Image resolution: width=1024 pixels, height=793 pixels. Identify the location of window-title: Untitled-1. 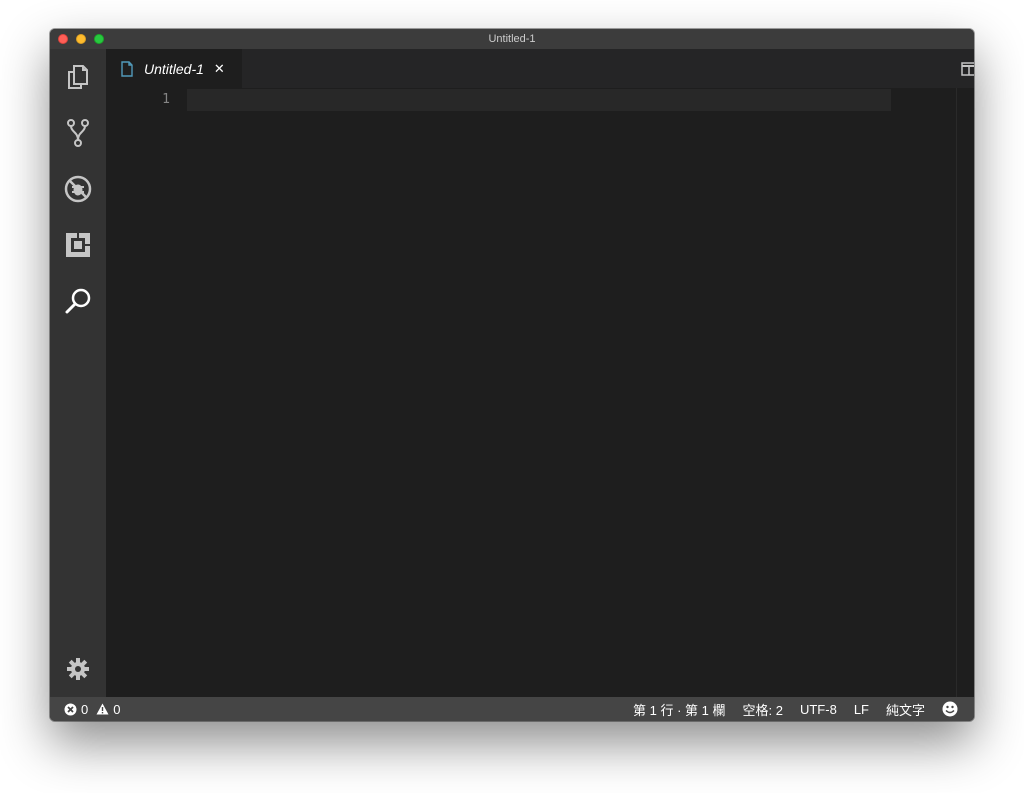
(512, 39).